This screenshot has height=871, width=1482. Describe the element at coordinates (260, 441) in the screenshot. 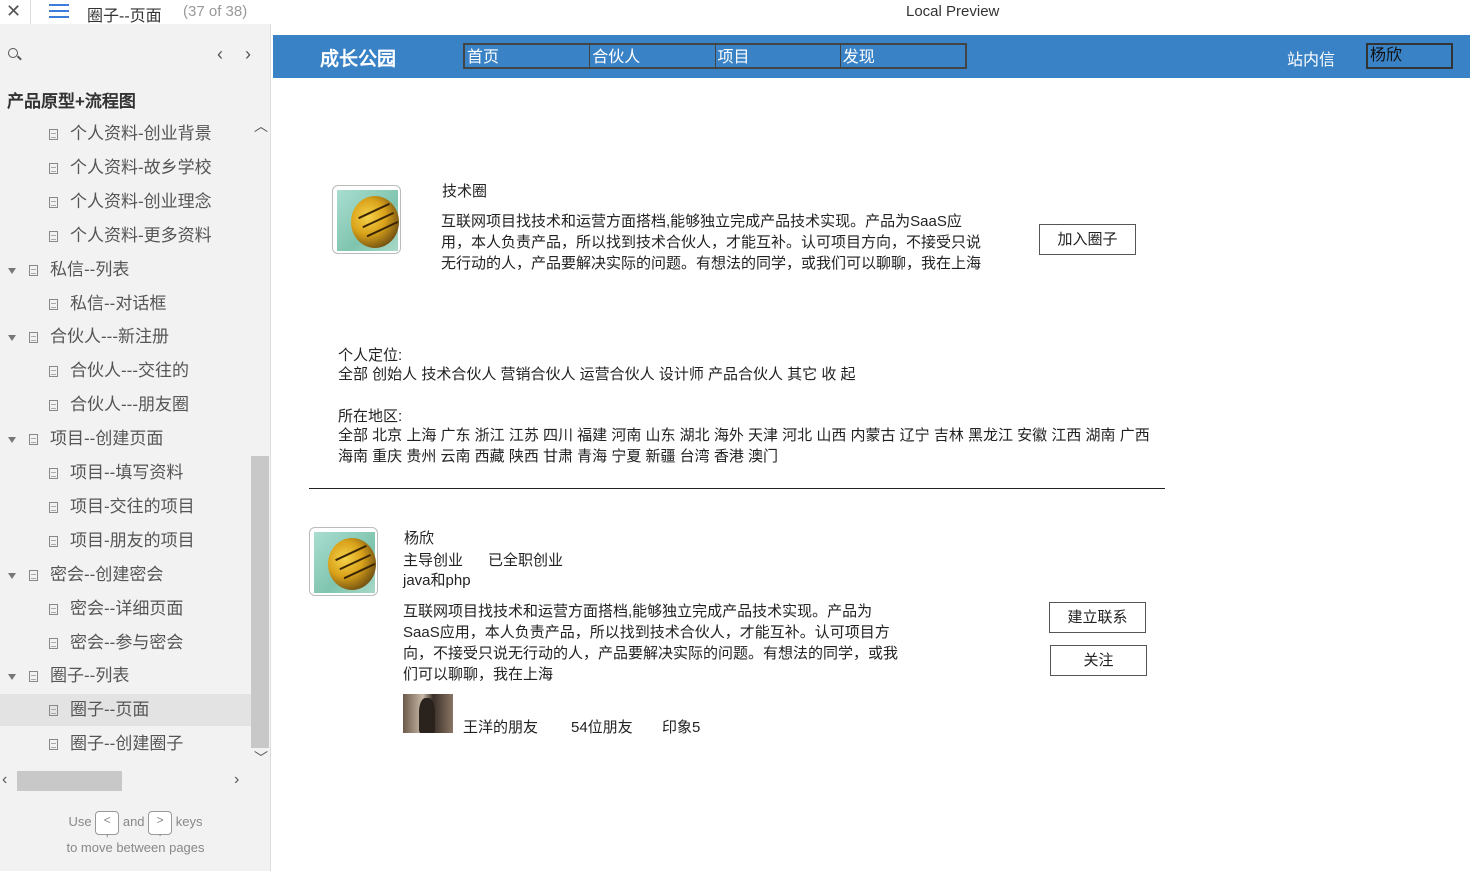

I see `sidebar-vertical-scrollbar: ︿ ﹀` at that location.